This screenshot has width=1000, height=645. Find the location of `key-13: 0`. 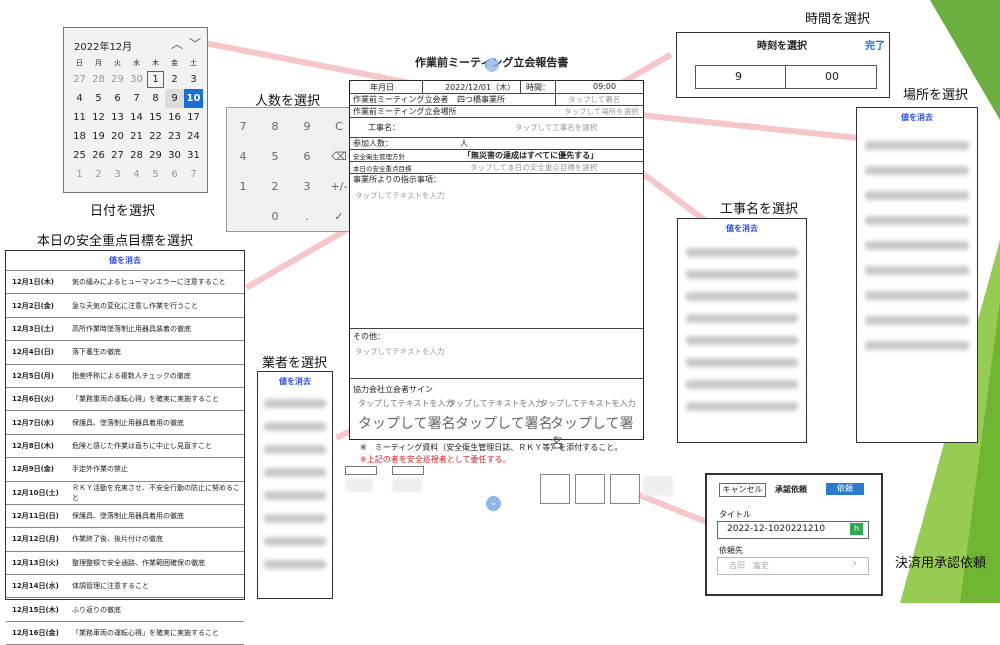

key-13: 0 is located at coordinates (275, 217).